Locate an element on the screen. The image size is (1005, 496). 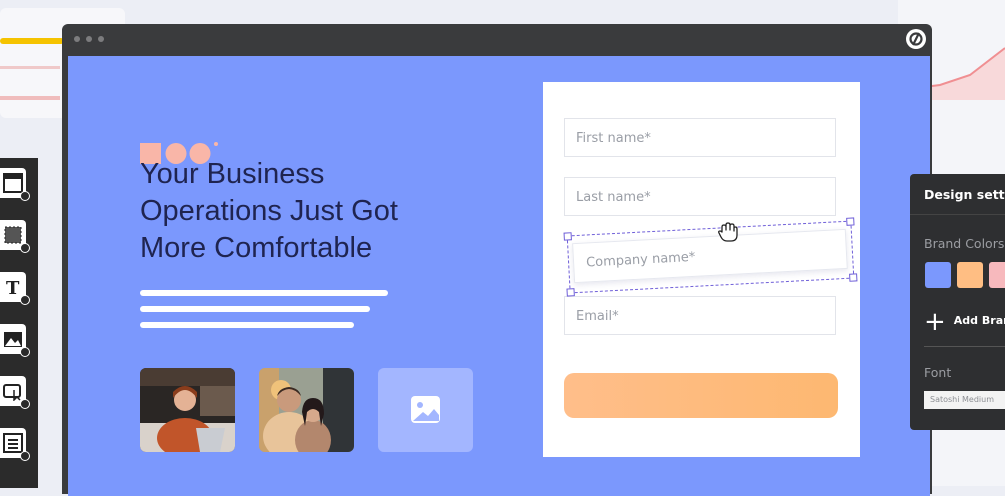
tool-palette: T is located at coordinates (19, 323).